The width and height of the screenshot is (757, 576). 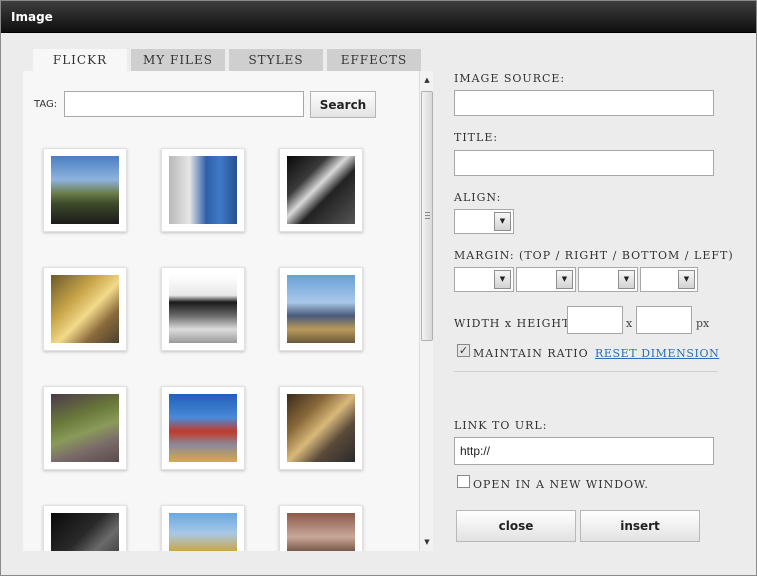 I want to click on reset-dimension-link: RESET DIMENSION, so click(x=657, y=353).